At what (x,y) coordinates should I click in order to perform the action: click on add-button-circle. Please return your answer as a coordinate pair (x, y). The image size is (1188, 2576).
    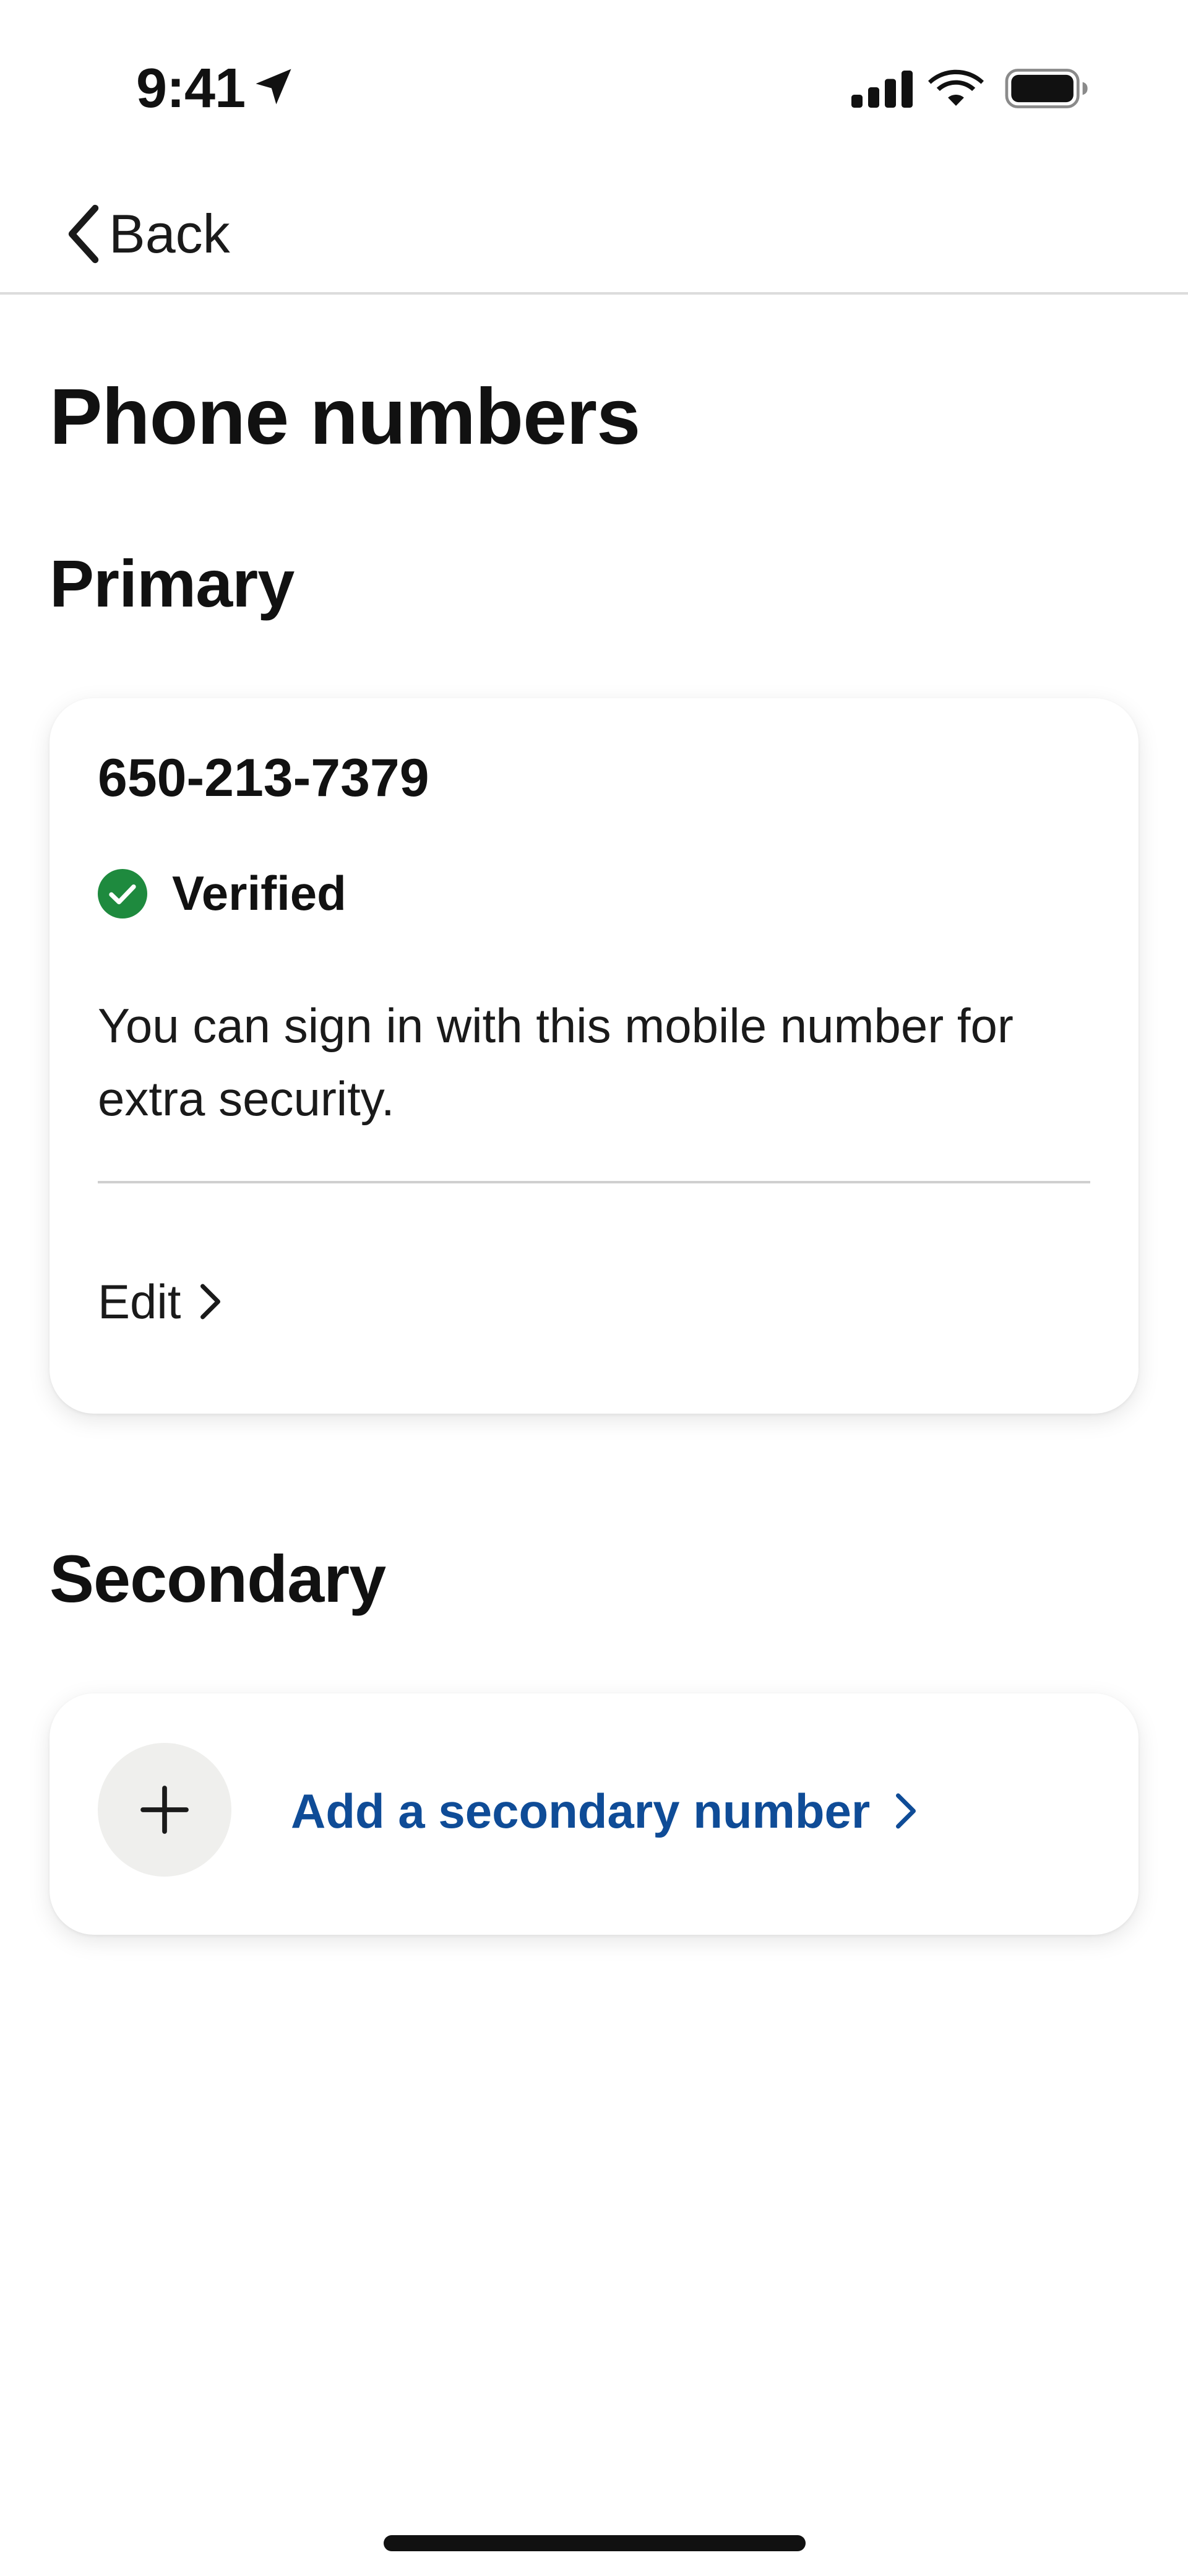
    Looking at the image, I should click on (164, 1810).